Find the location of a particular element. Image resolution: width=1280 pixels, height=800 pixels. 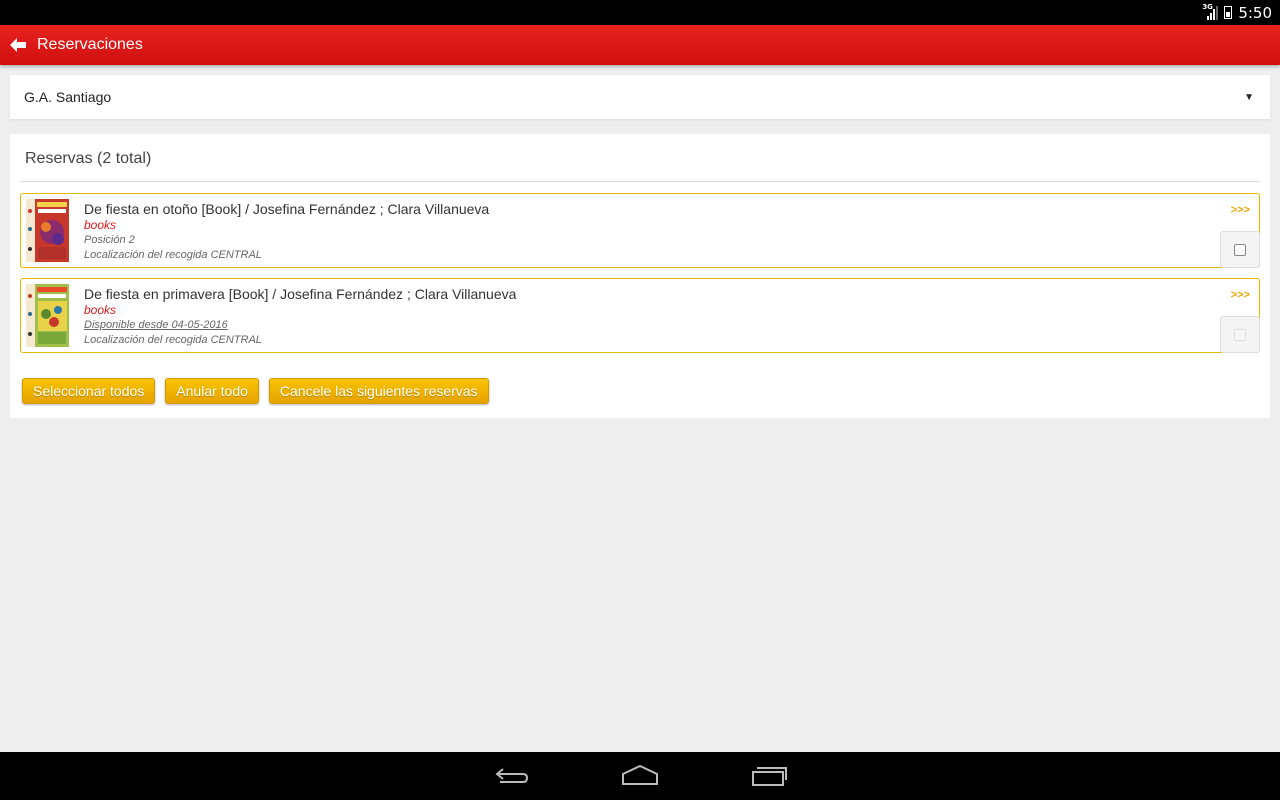

clear-all-button: Anular todo is located at coordinates (212, 391).